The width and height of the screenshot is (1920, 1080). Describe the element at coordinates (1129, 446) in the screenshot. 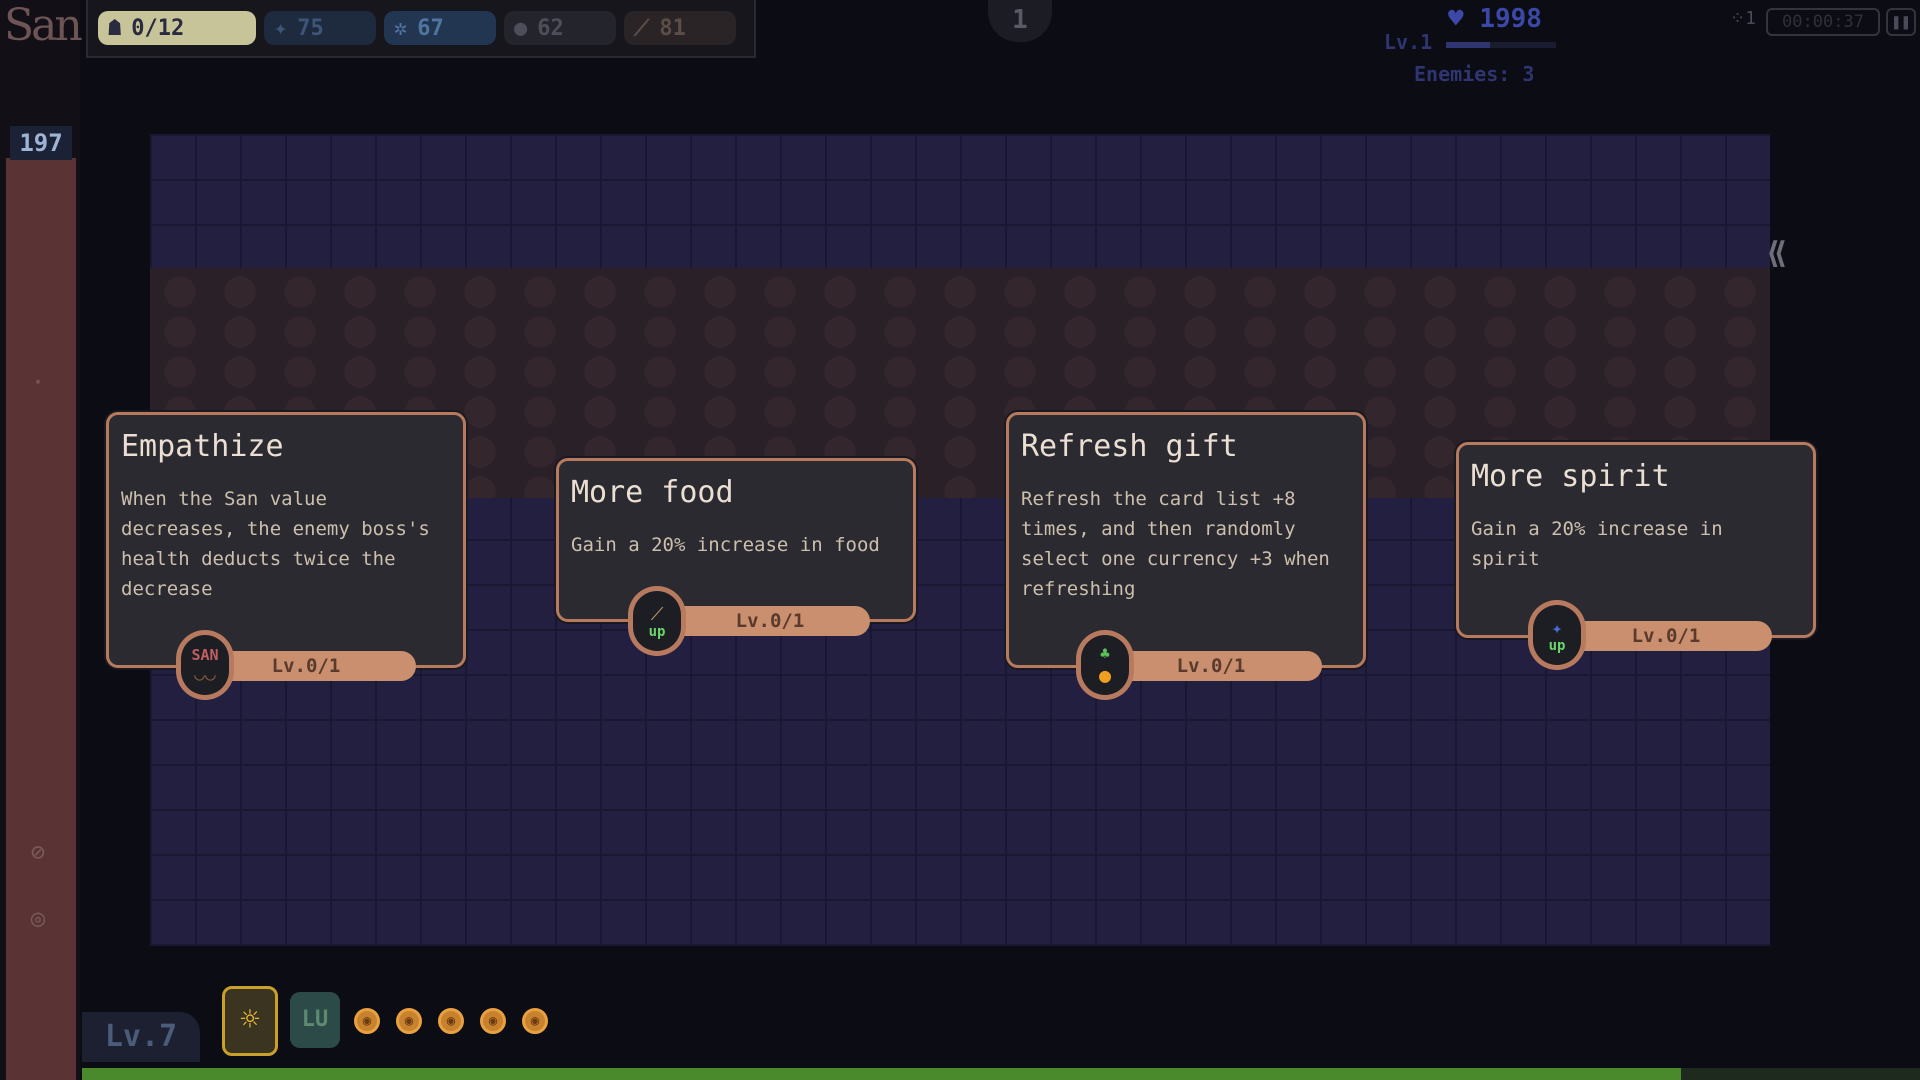

I see `card-title: Refresh gift` at that location.